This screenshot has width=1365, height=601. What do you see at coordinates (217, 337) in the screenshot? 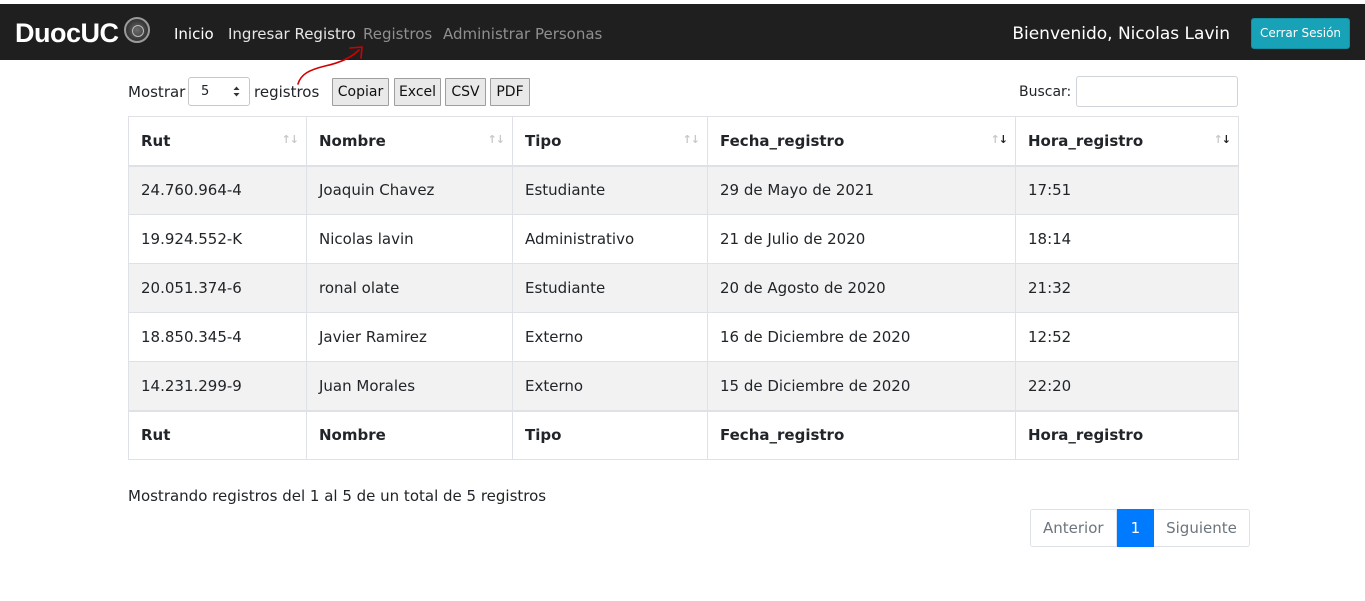
I see `cell-rut: 18.850.345-4` at bounding box center [217, 337].